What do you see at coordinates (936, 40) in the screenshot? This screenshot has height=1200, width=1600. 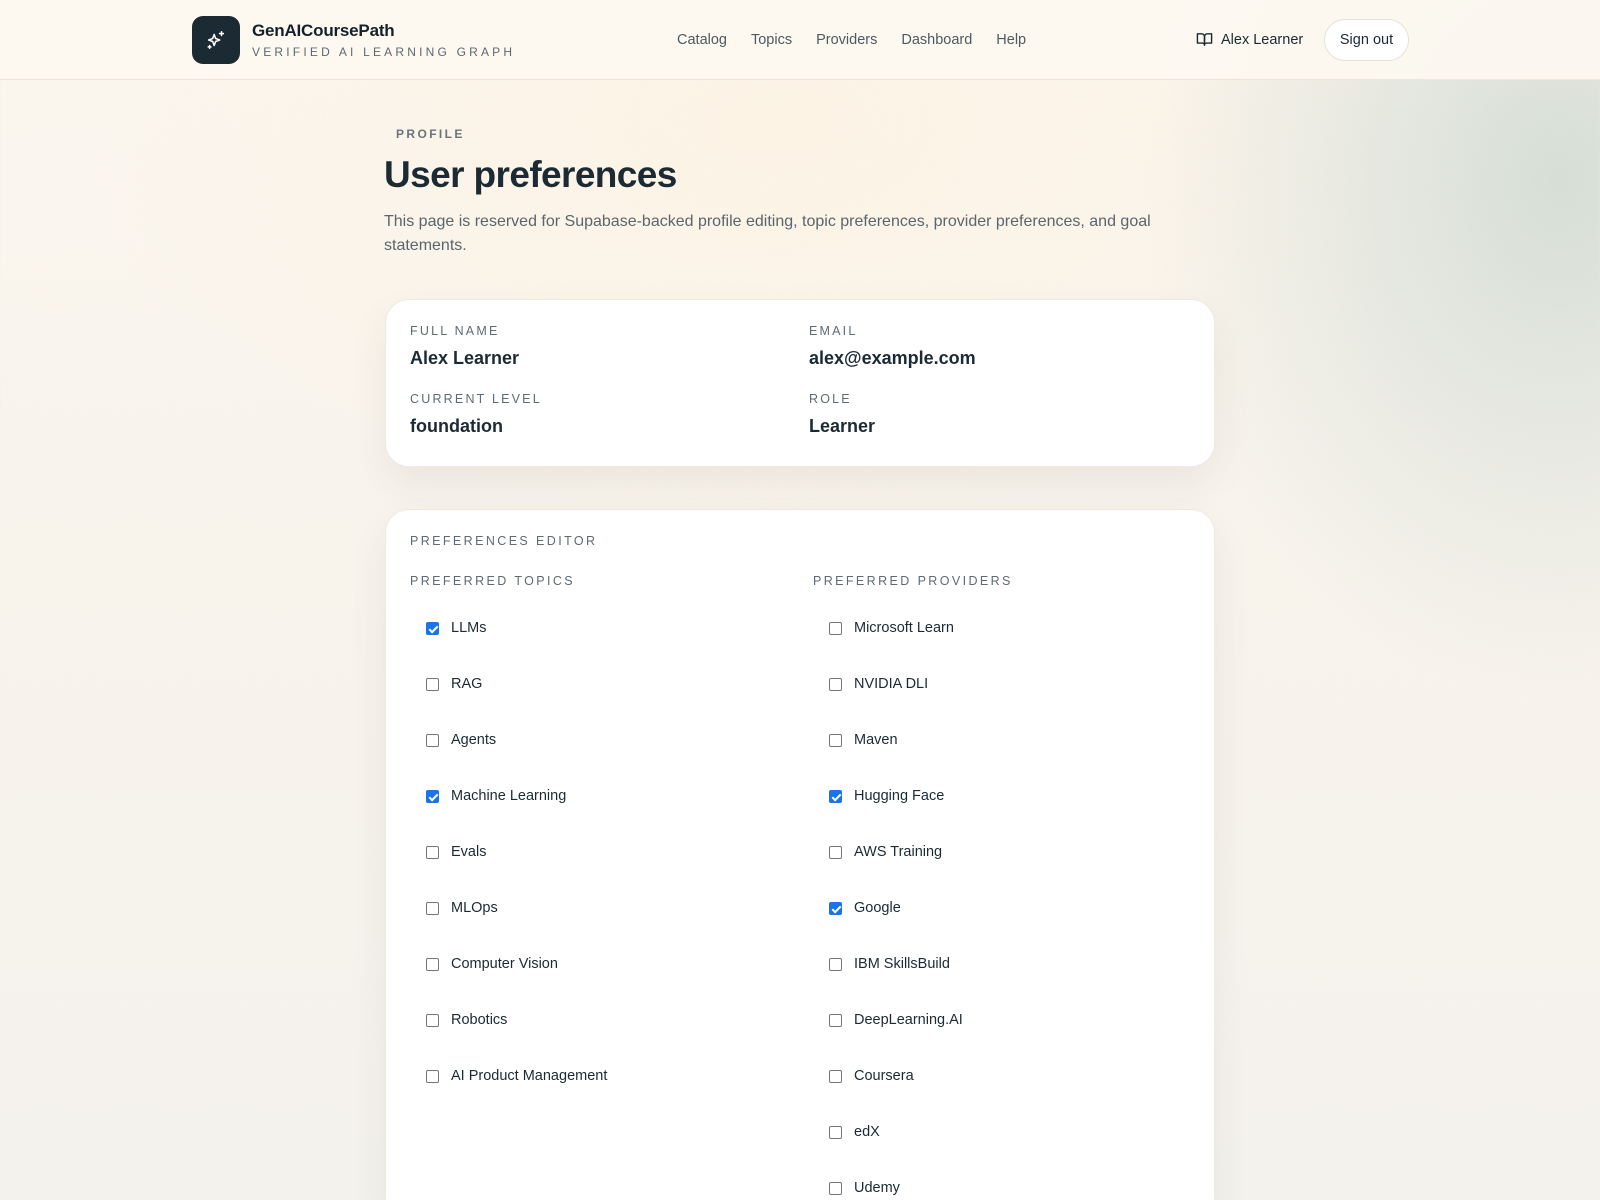 I see `nav-link-dashboard: Dashboard` at bounding box center [936, 40].